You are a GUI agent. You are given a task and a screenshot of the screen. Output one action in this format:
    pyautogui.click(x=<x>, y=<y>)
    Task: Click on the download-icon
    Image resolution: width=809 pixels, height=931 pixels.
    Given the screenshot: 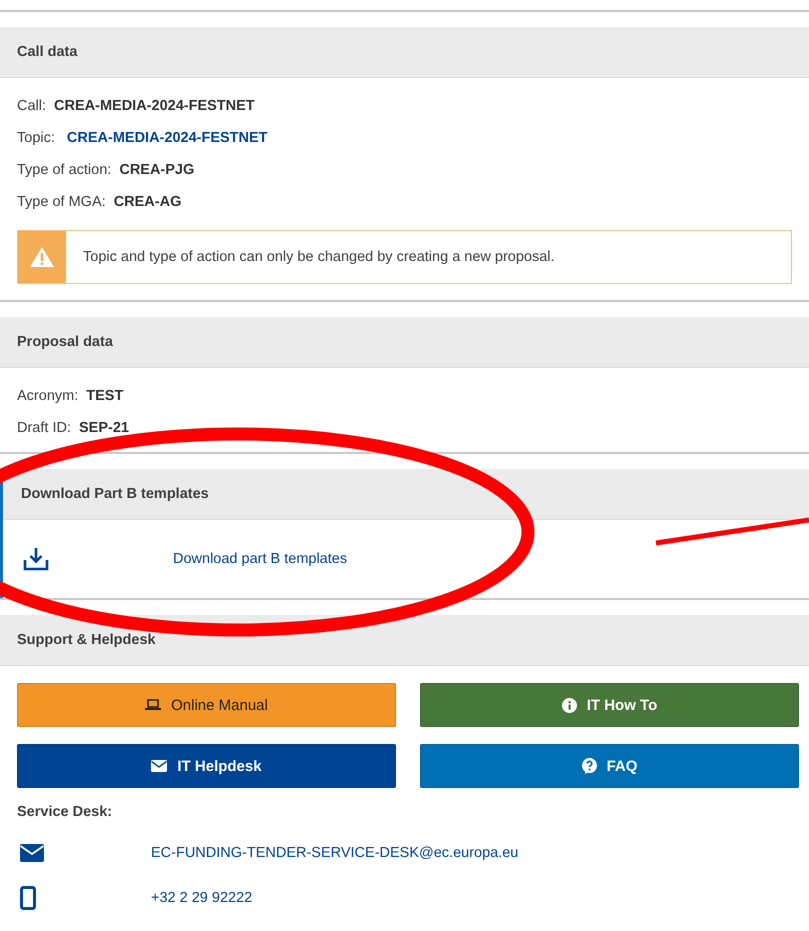 What is the action you would take?
    pyautogui.click(x=36, y=559)
    